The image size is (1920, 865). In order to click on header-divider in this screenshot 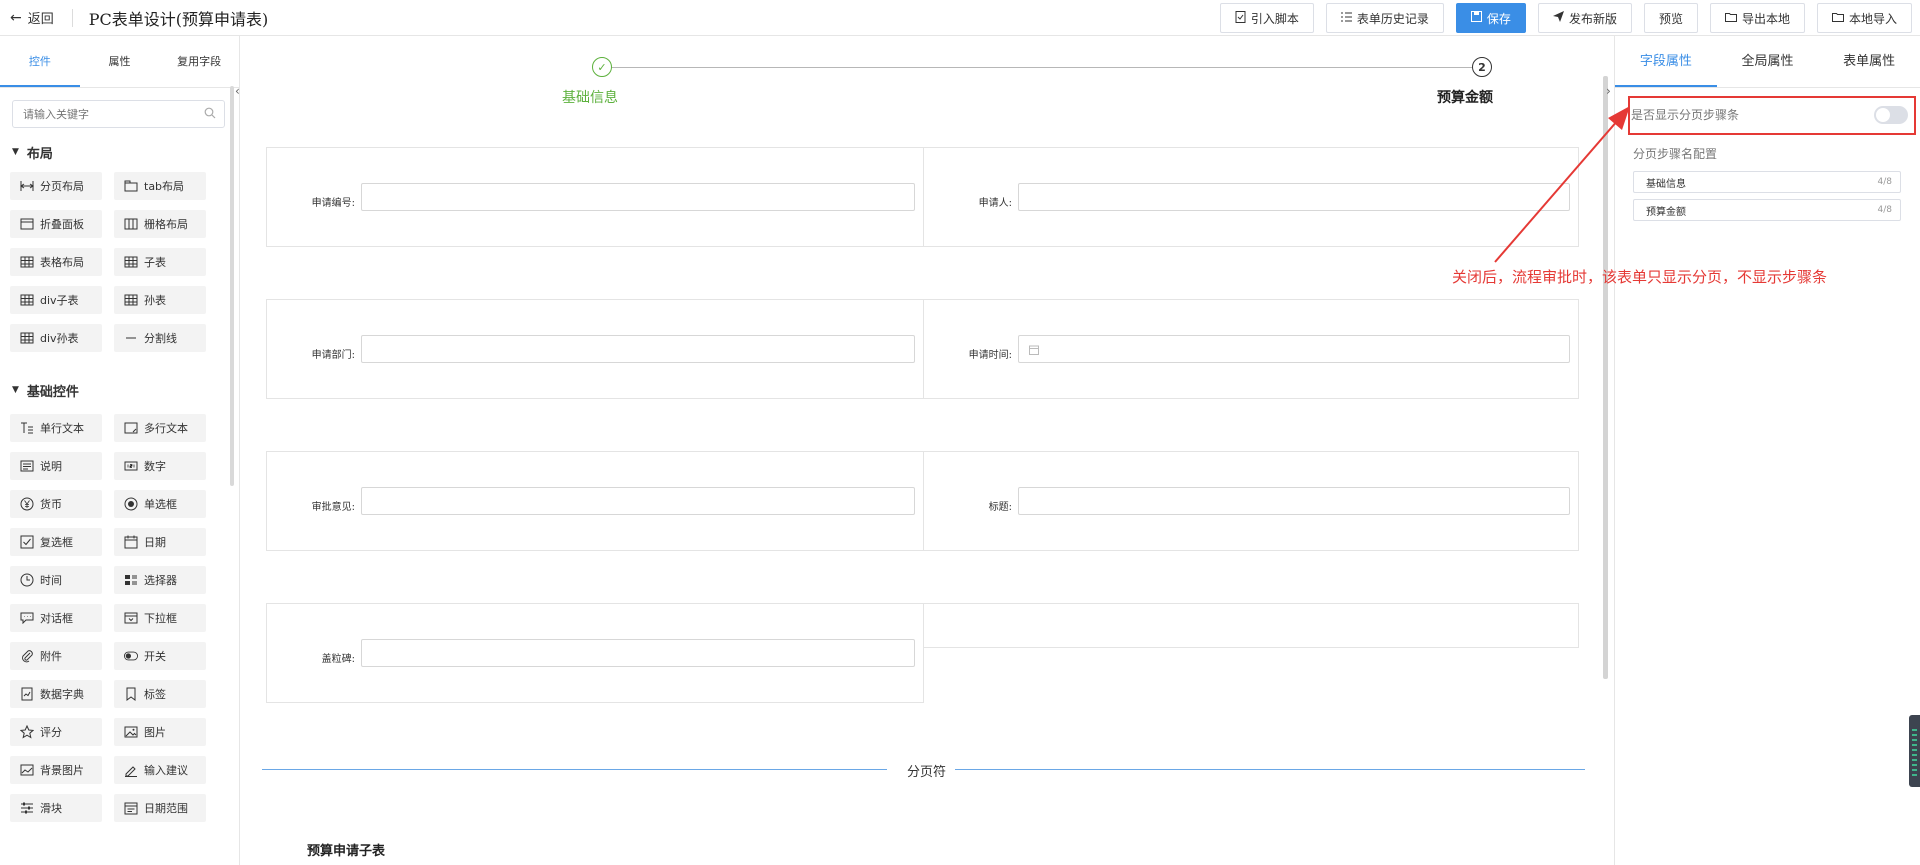, I will do `click(72, 17)`.